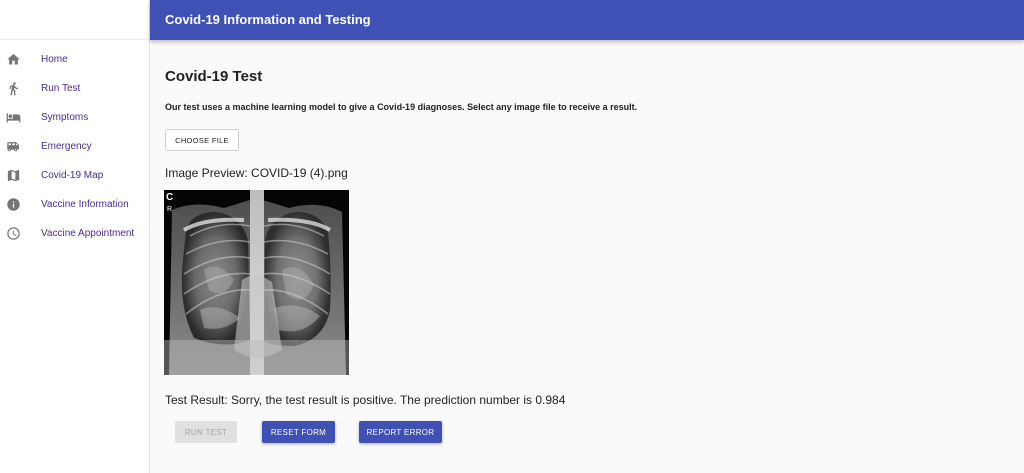 This screenshot has width=1024, height=473. Describe the element at coordinates (65, 117) in the screenshot. I see `sidebar-item-label: Symptoms` at that location.